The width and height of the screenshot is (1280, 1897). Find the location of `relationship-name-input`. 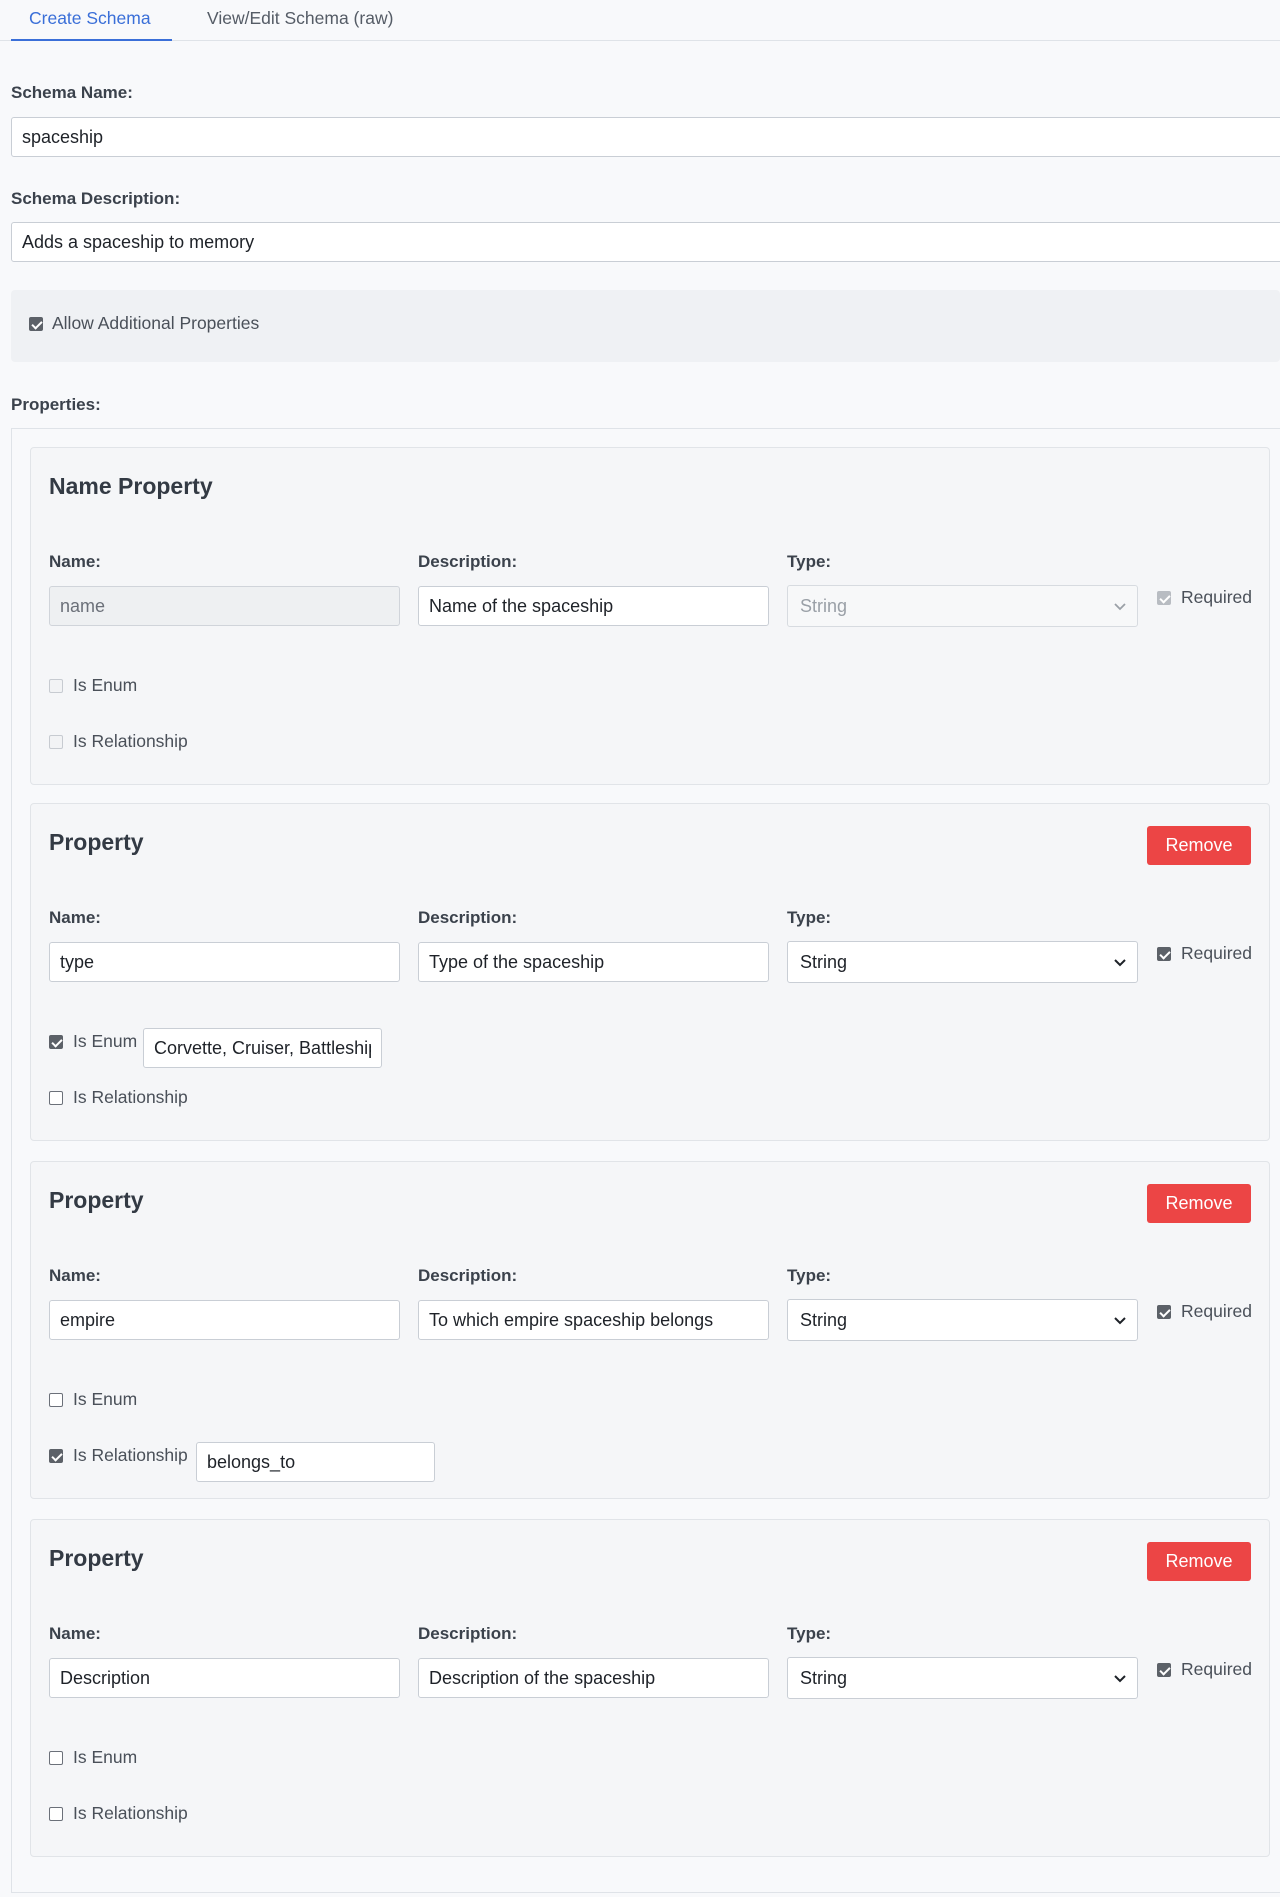

relationship-name-input is located at coordinates (315, 1462).